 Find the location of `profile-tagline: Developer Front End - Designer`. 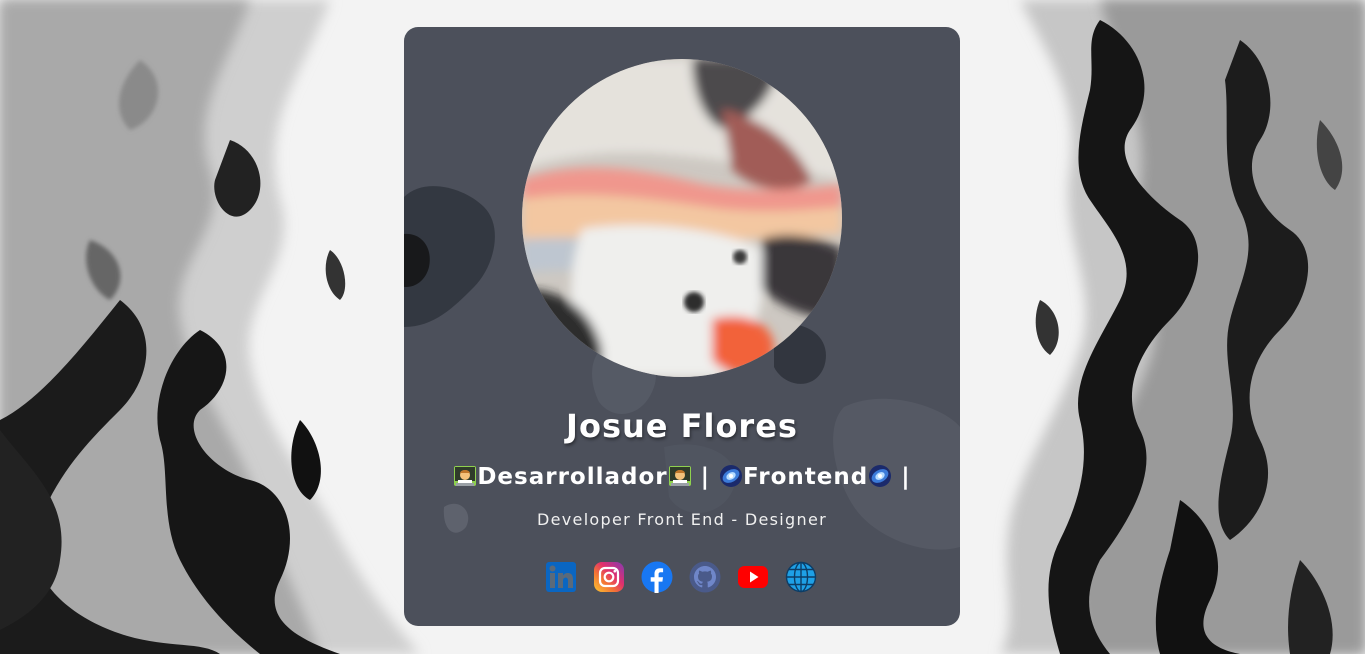

profile-tagline: Developer Front End - Designer is located at coordinates (682, 519).